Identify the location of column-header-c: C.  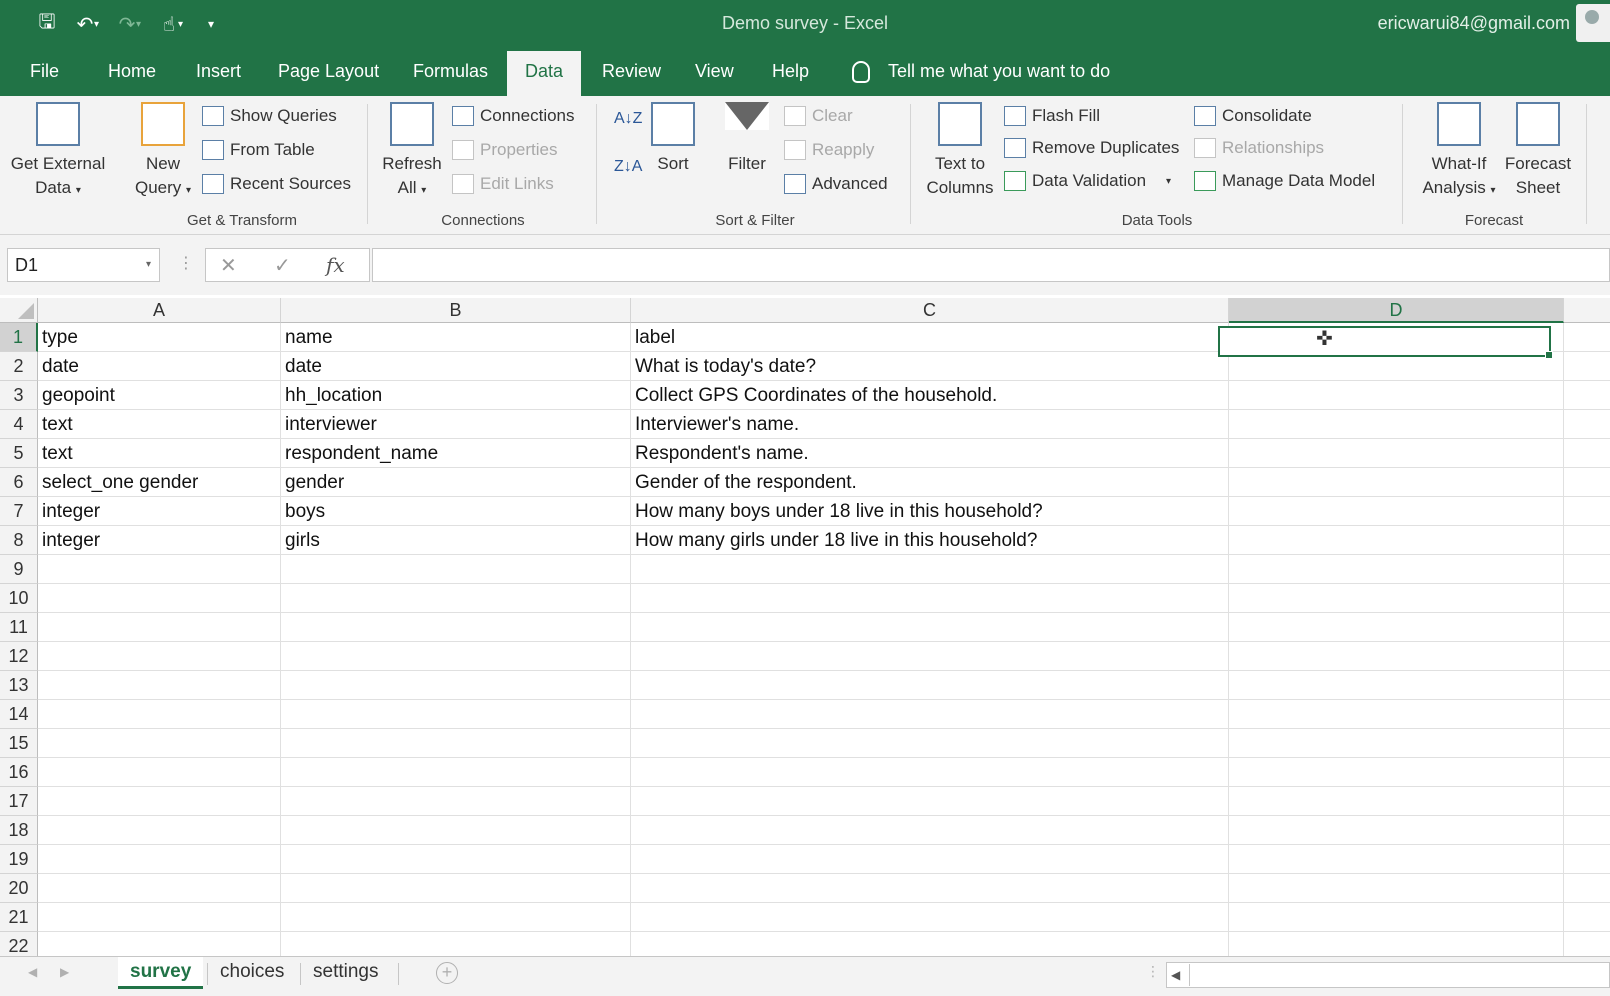
(930, 310).